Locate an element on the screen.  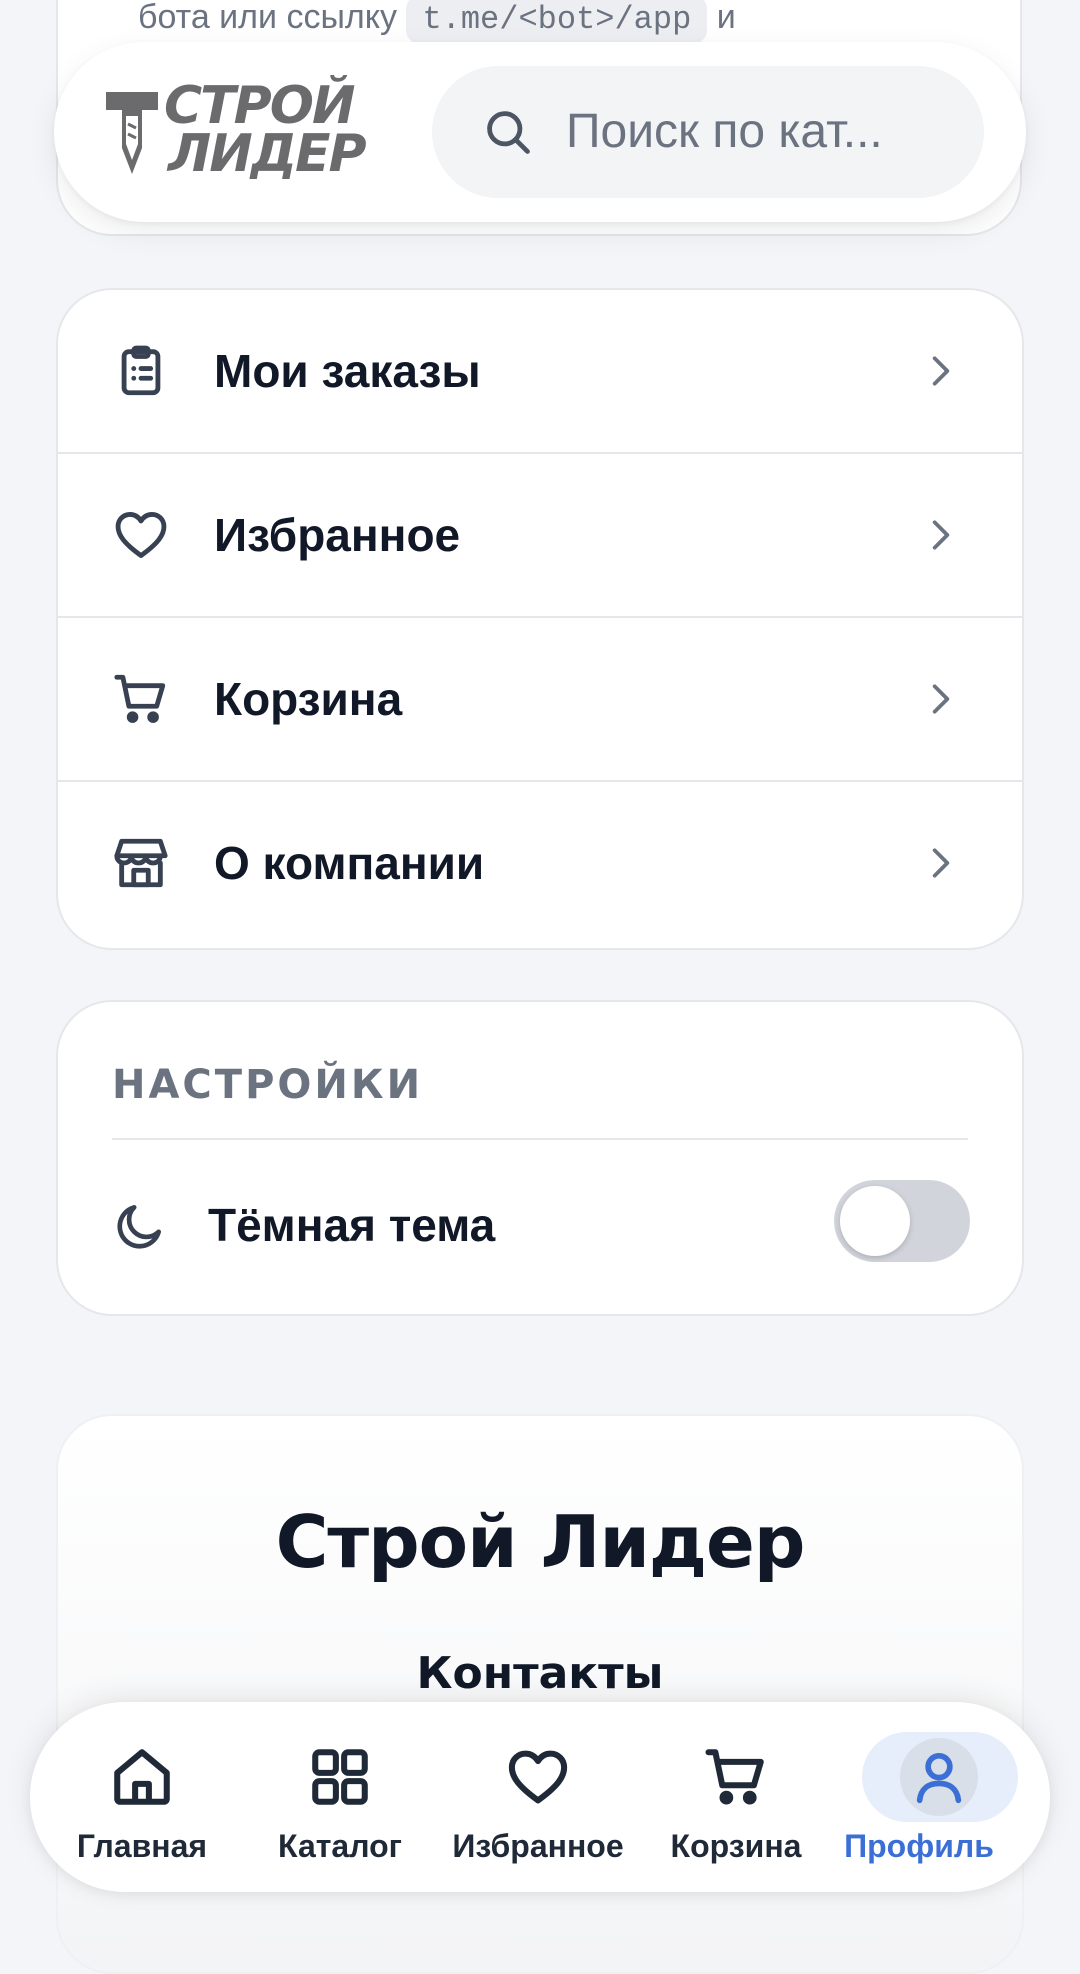
home-icon is located at coordinates (142, 1777).